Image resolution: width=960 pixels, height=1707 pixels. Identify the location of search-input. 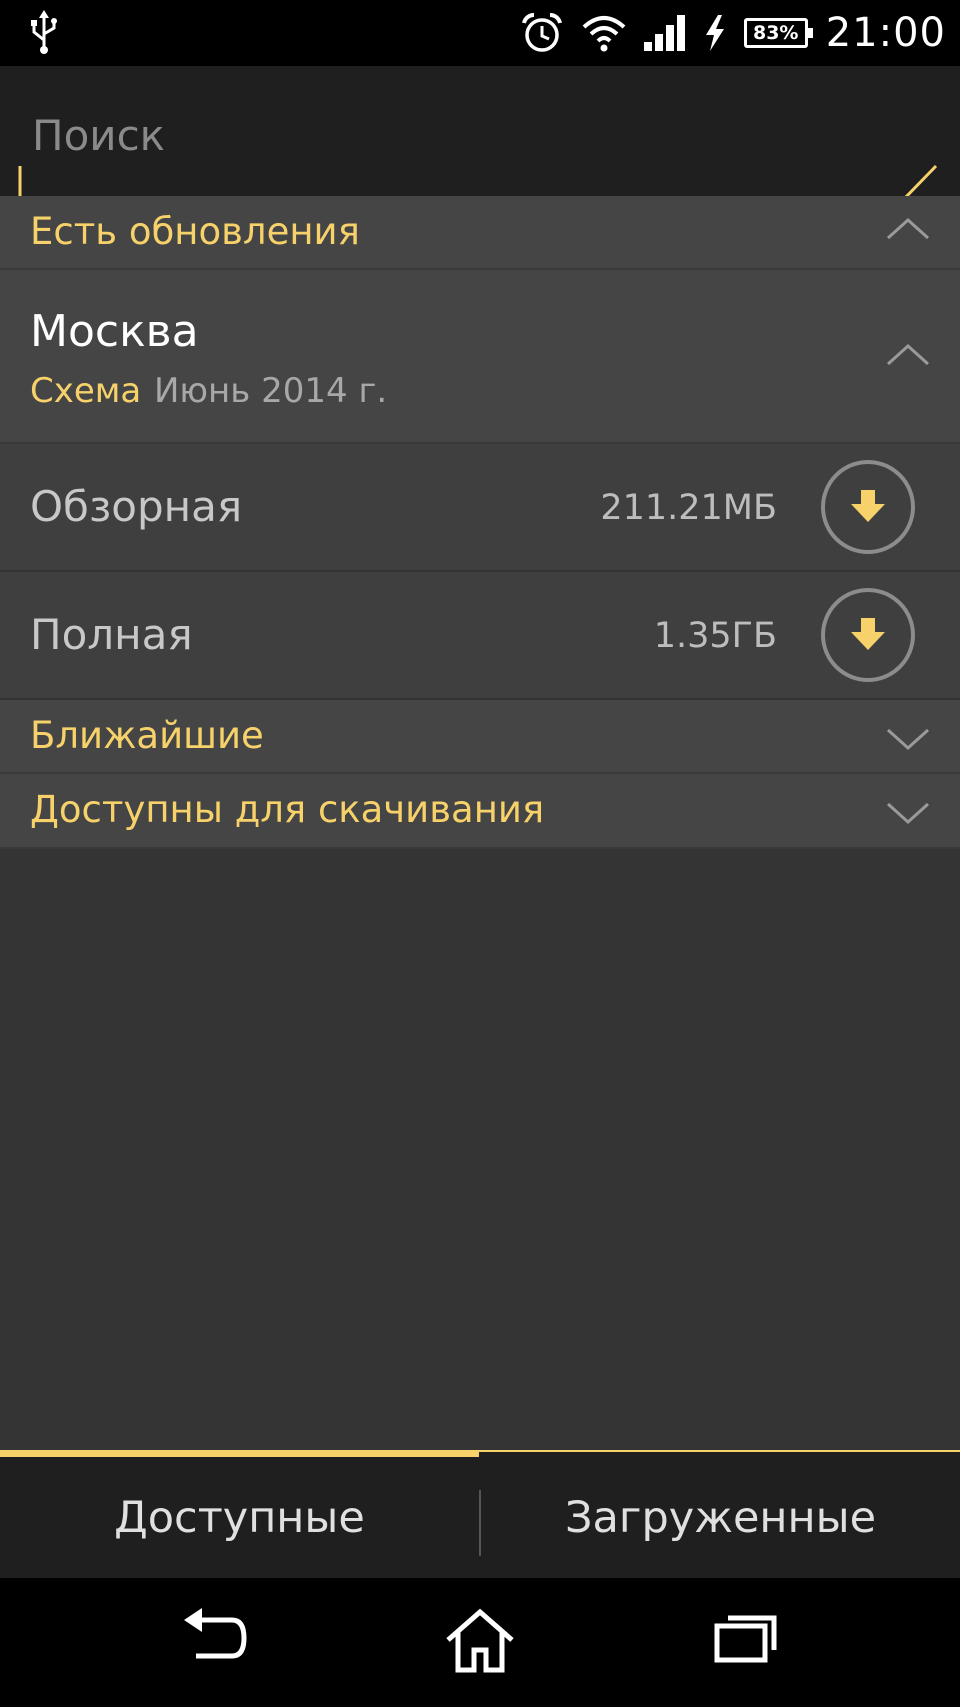
(452, 135).